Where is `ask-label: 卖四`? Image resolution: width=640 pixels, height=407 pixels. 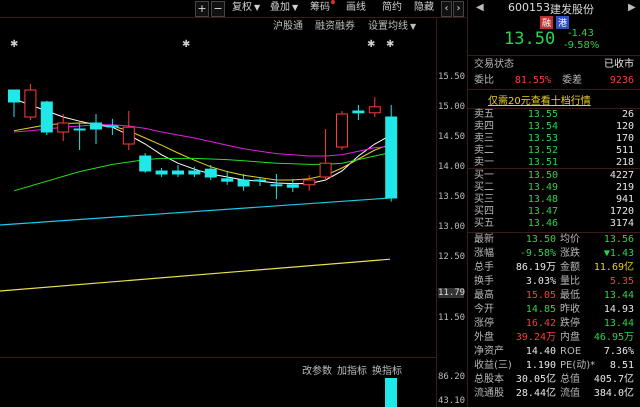
ask-label: 卖四 is located at coordinates (484, 126).